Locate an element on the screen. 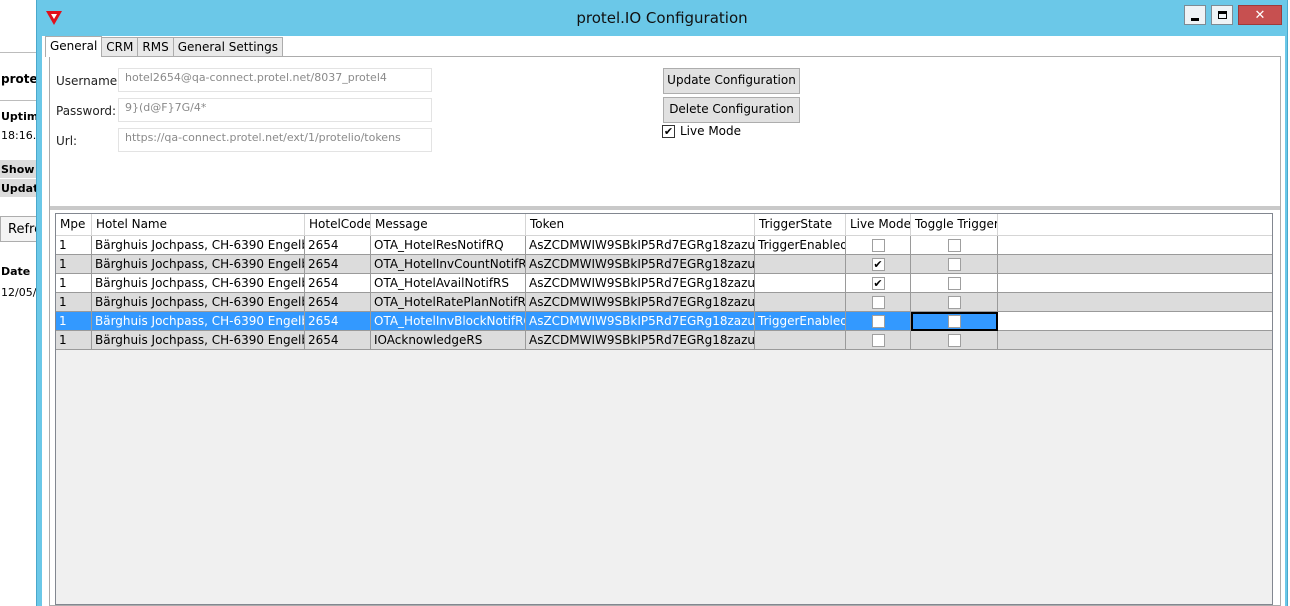  cell-message: OTA_HotelInvCountNotifRQ is located at coordinates (448, 264).